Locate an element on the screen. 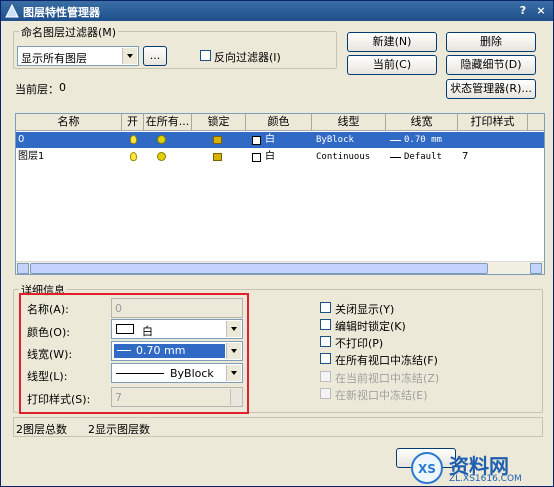 The height and width of the screenshot is (487, 554). hide-details-button: 隐藏细节(D) is located at coordinates (491, 65).